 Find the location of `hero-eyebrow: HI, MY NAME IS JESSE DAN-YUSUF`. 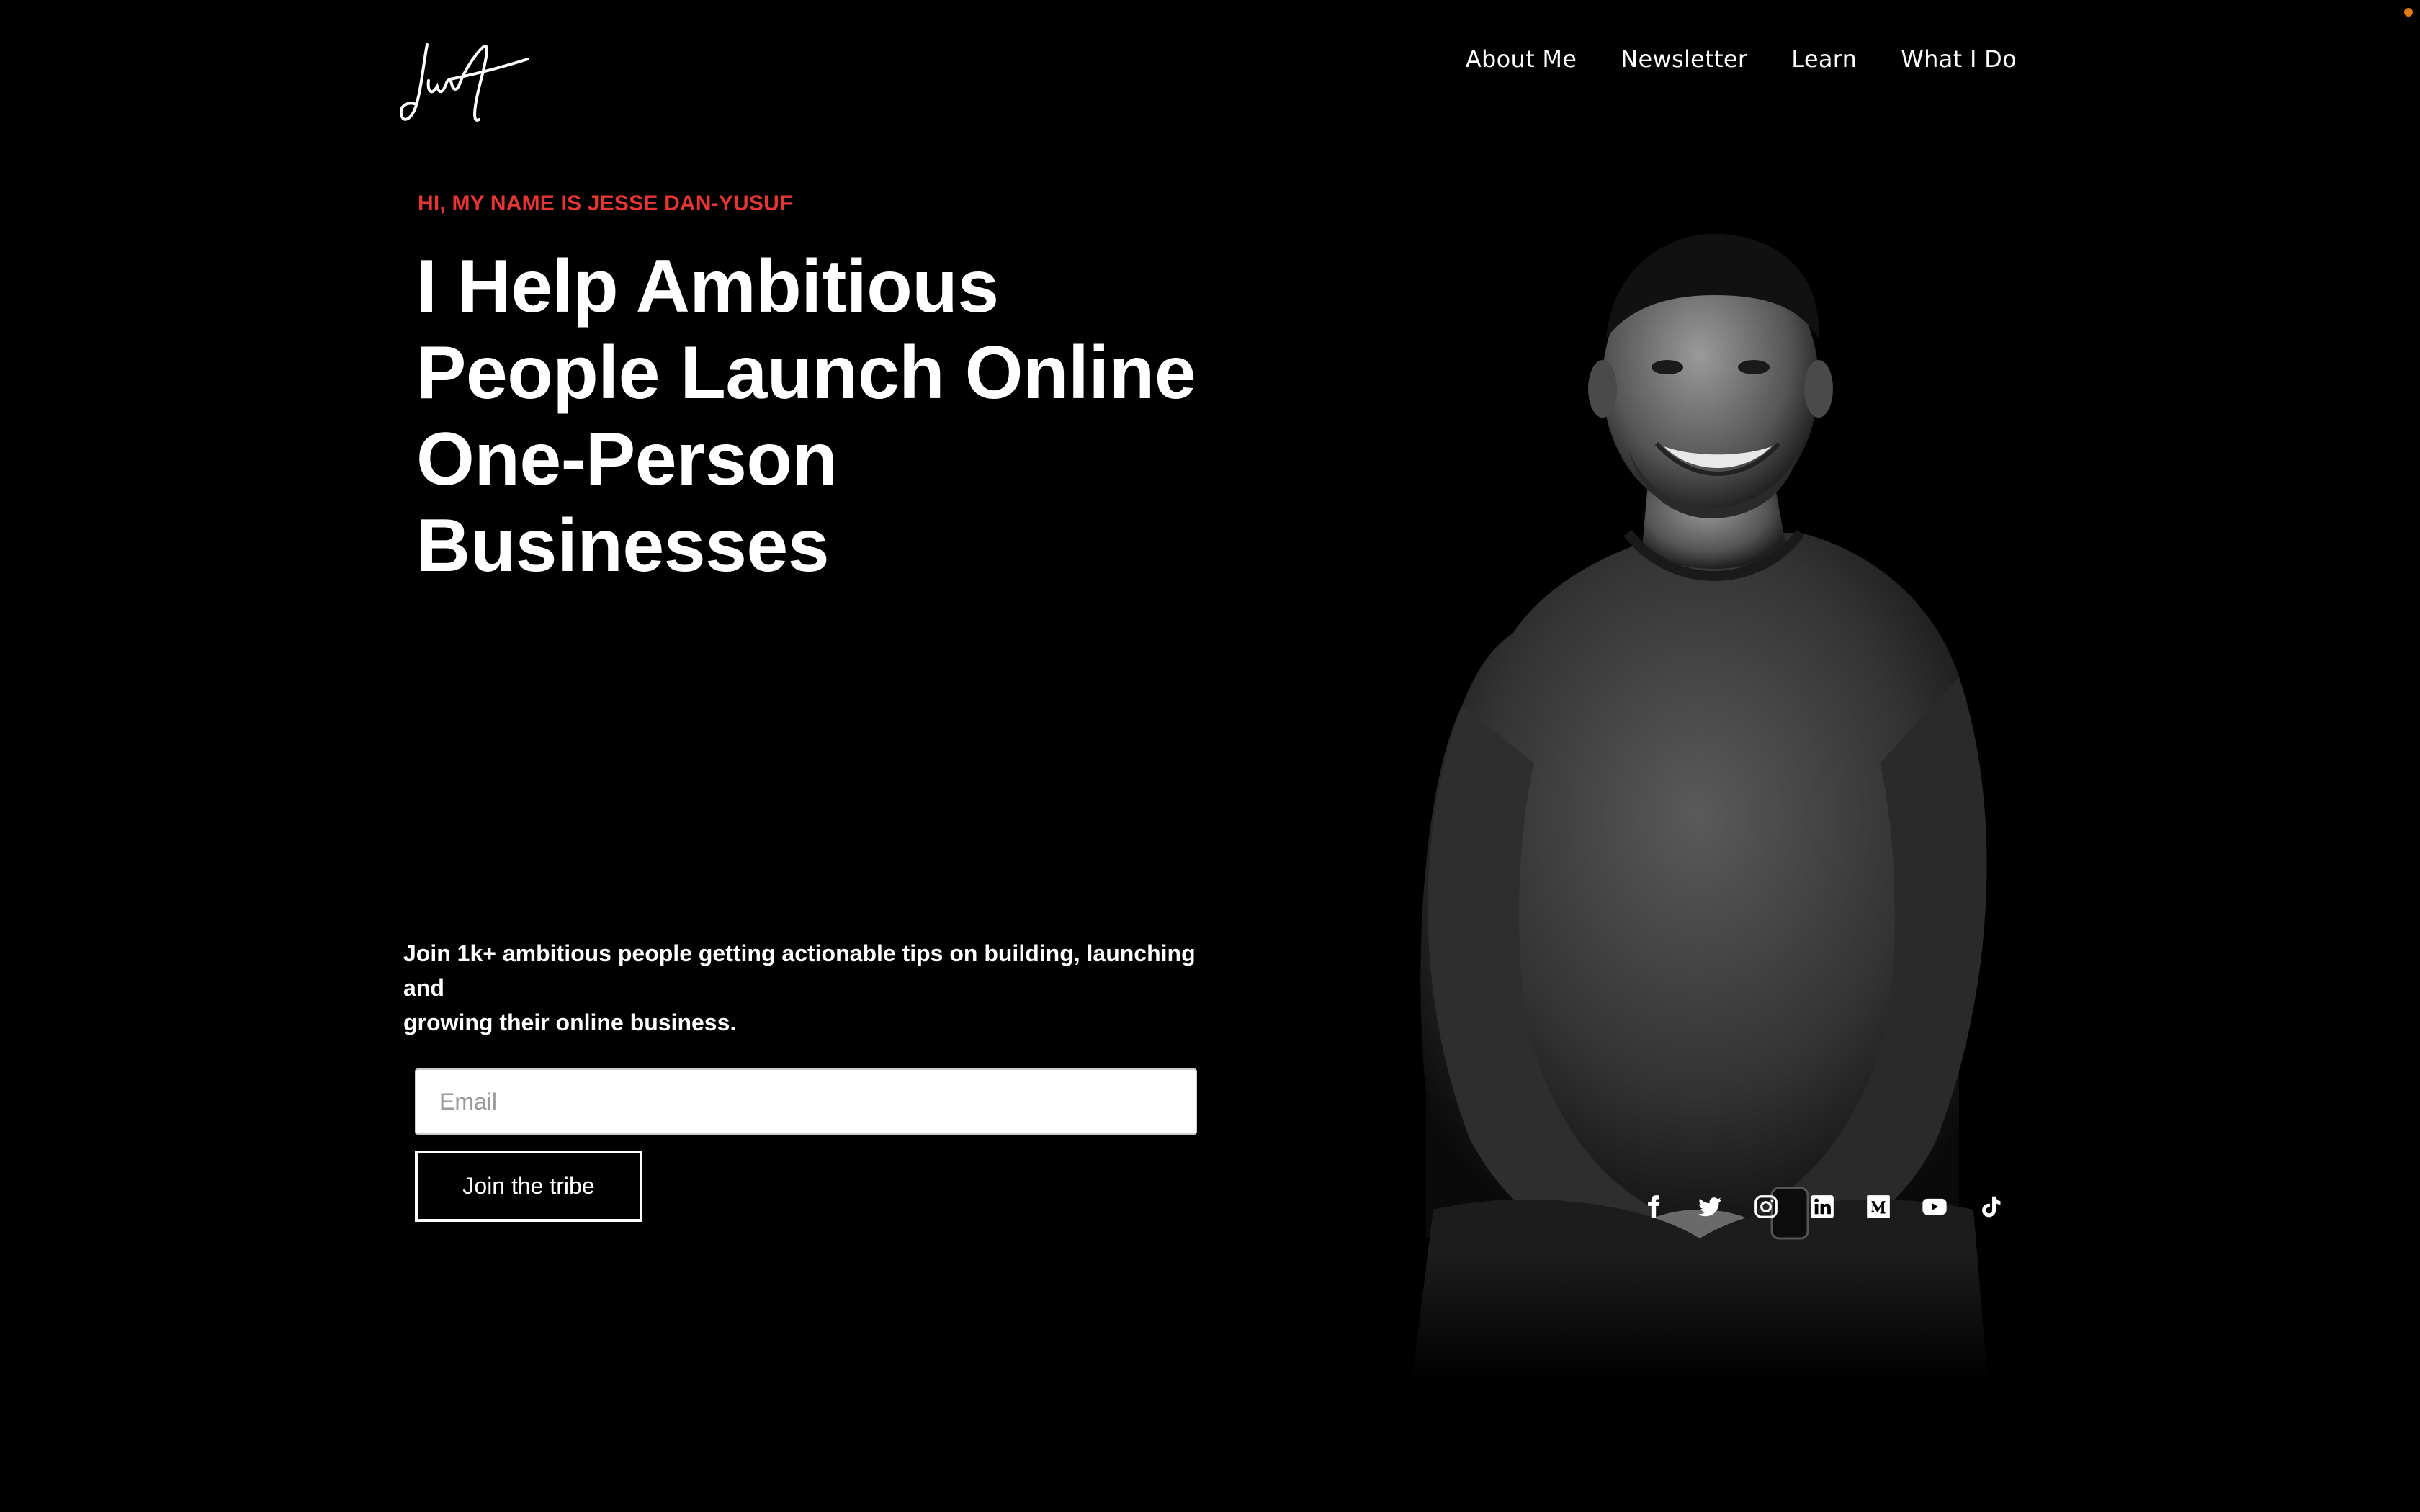

hero-eyebrow: HI, MY NAME IS JESSE DAN-YUSUF is located at coordinates (605, 203).